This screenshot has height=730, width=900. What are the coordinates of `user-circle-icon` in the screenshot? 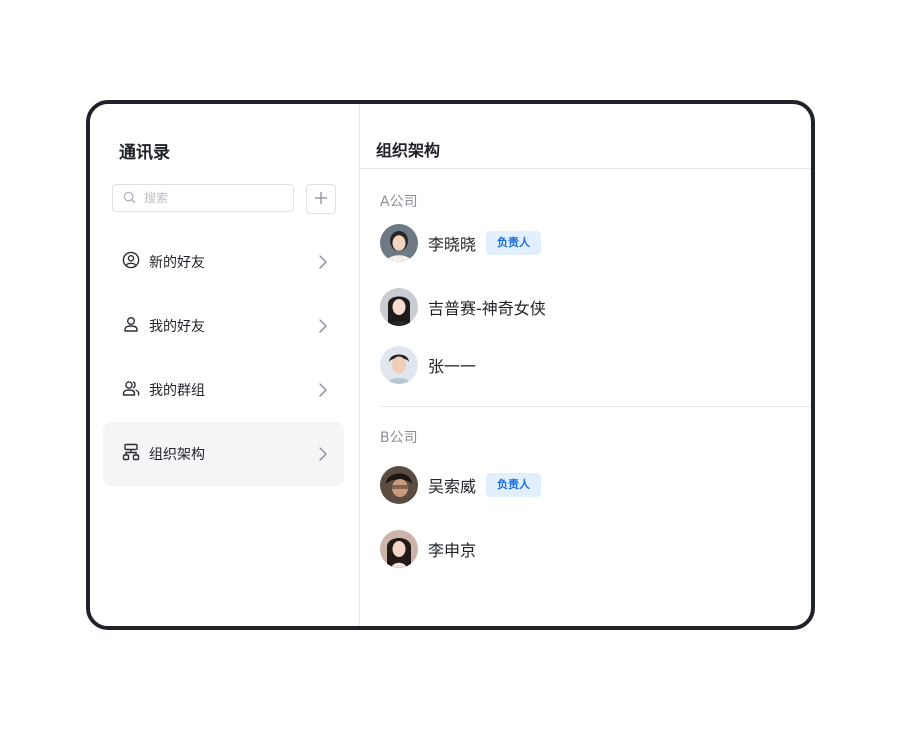 It's located at (131, 262).